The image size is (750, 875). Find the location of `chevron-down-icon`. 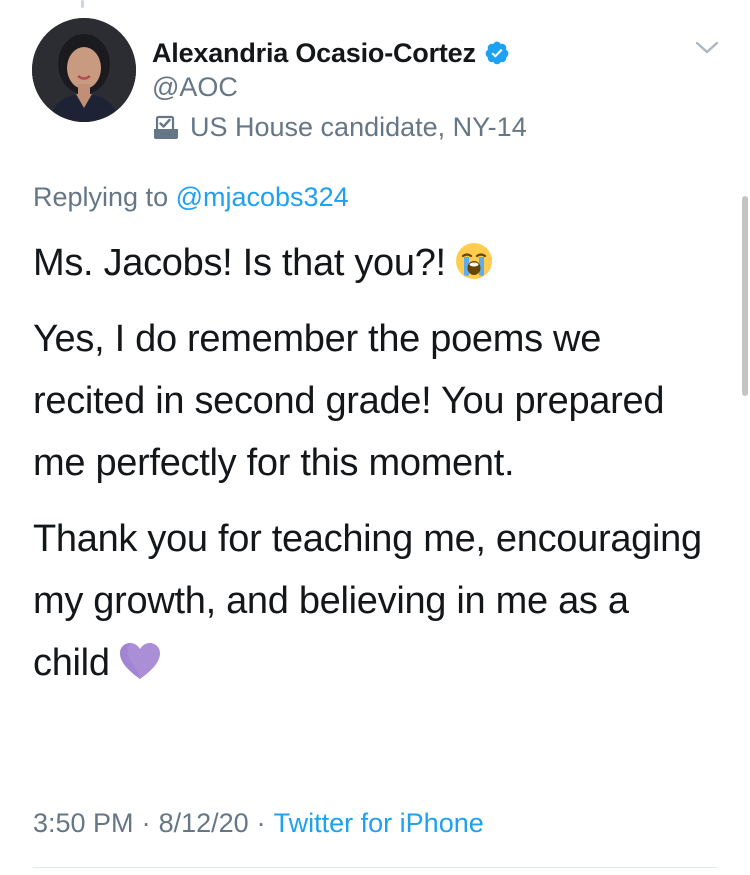

chevron-down-icon is located at coordinates (707, 48).